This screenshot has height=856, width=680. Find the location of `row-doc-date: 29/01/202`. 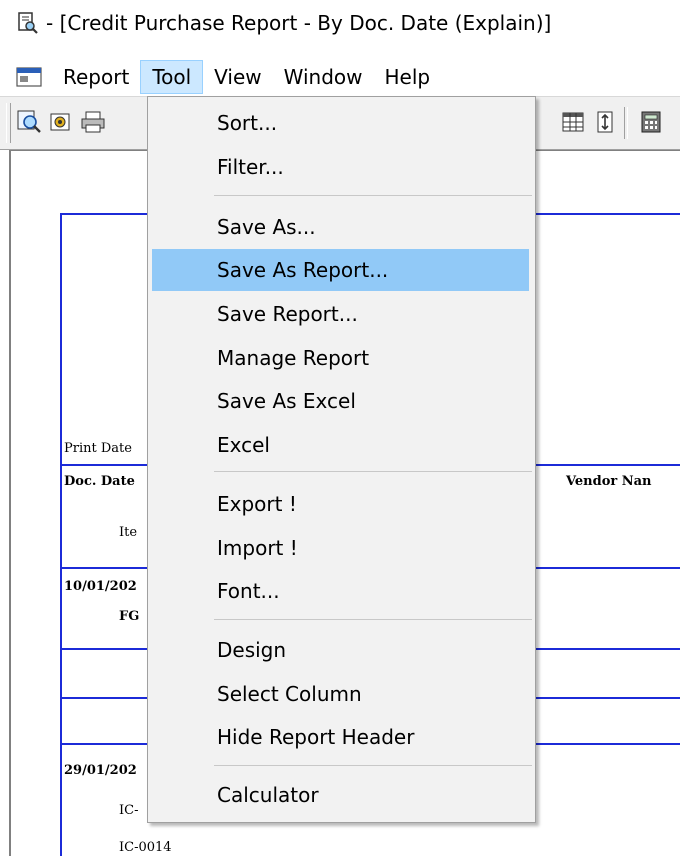

row-doc-date: 29/01/202 is located at coordinates (100, 770).